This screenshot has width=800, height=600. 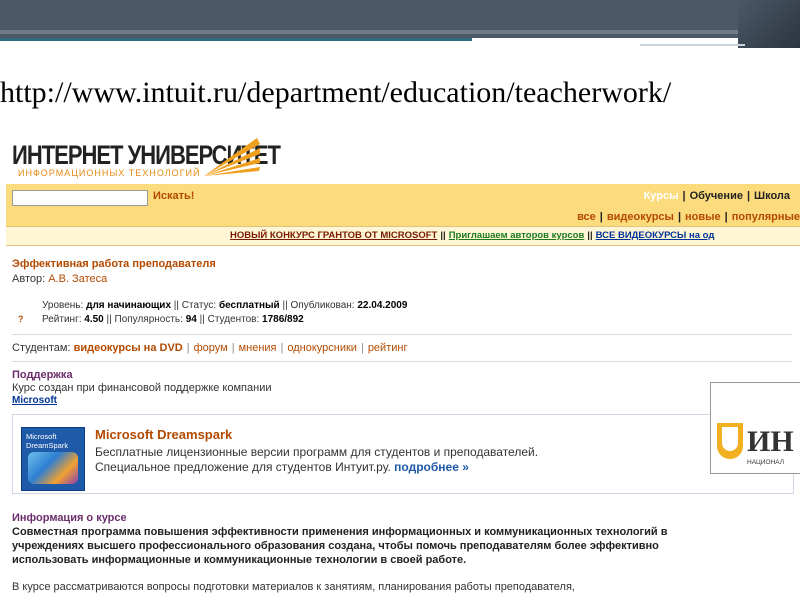 What do you see at coordinates (128, 348) in the screenshot?
I see `link-dvd: видеокурсы на DVD` at bounding box center [128, 348].